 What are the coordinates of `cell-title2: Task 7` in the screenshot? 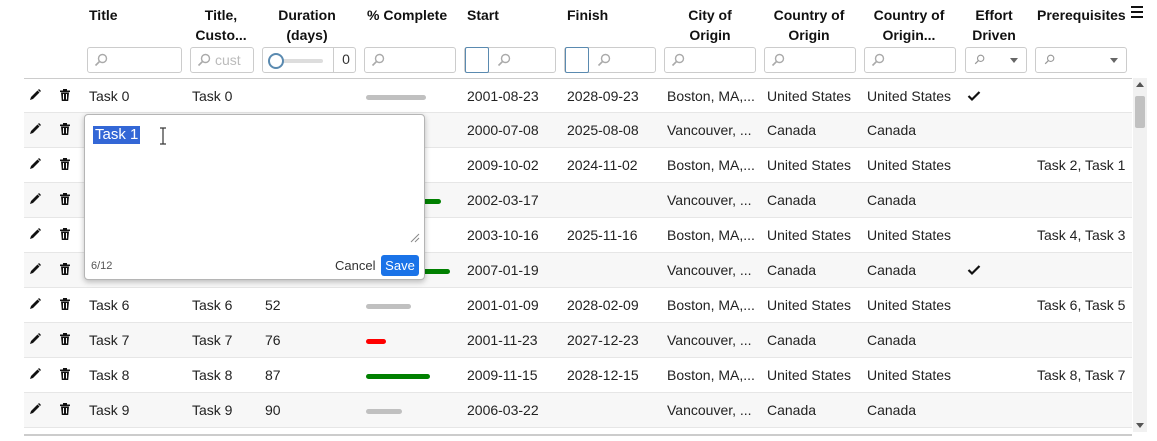 It's located at (212, 340).